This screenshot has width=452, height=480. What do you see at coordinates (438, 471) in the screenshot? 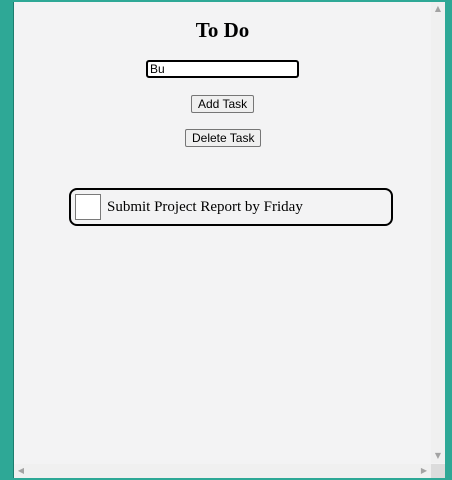
I see `scrollbar-corner` at bounding box center [438, 471].